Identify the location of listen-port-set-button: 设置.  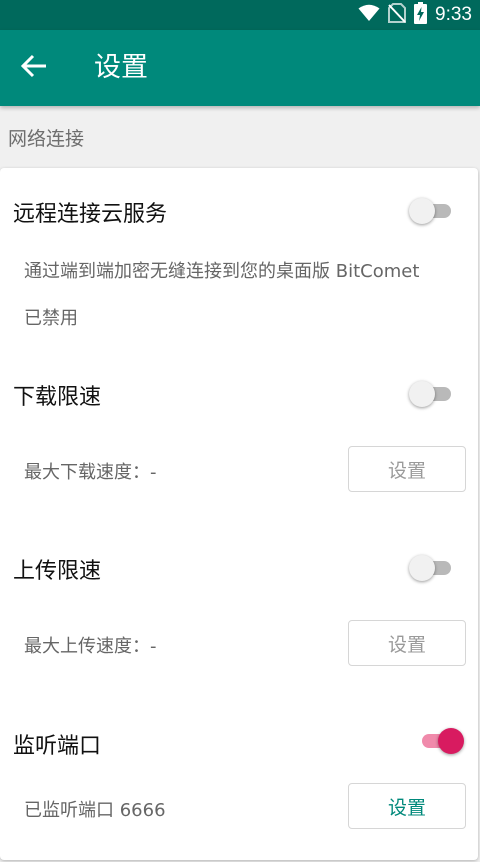
(407, 806).